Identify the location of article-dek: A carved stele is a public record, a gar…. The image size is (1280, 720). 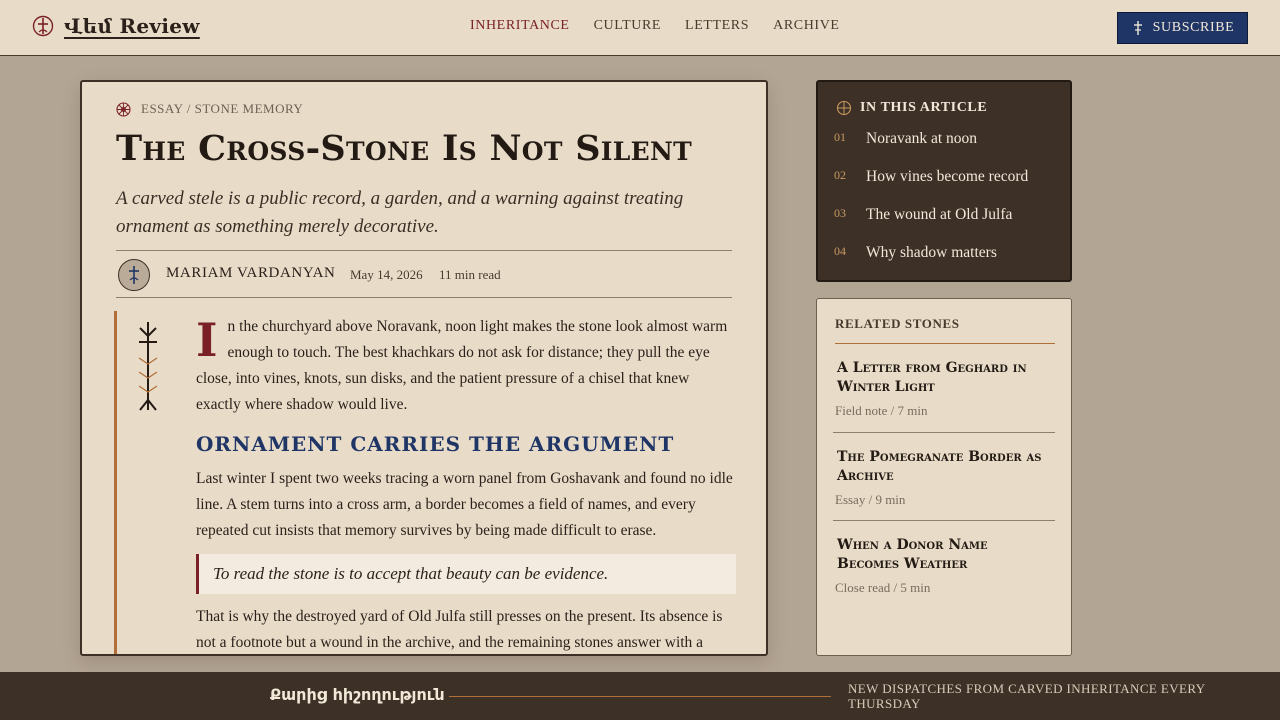
(400, 212).